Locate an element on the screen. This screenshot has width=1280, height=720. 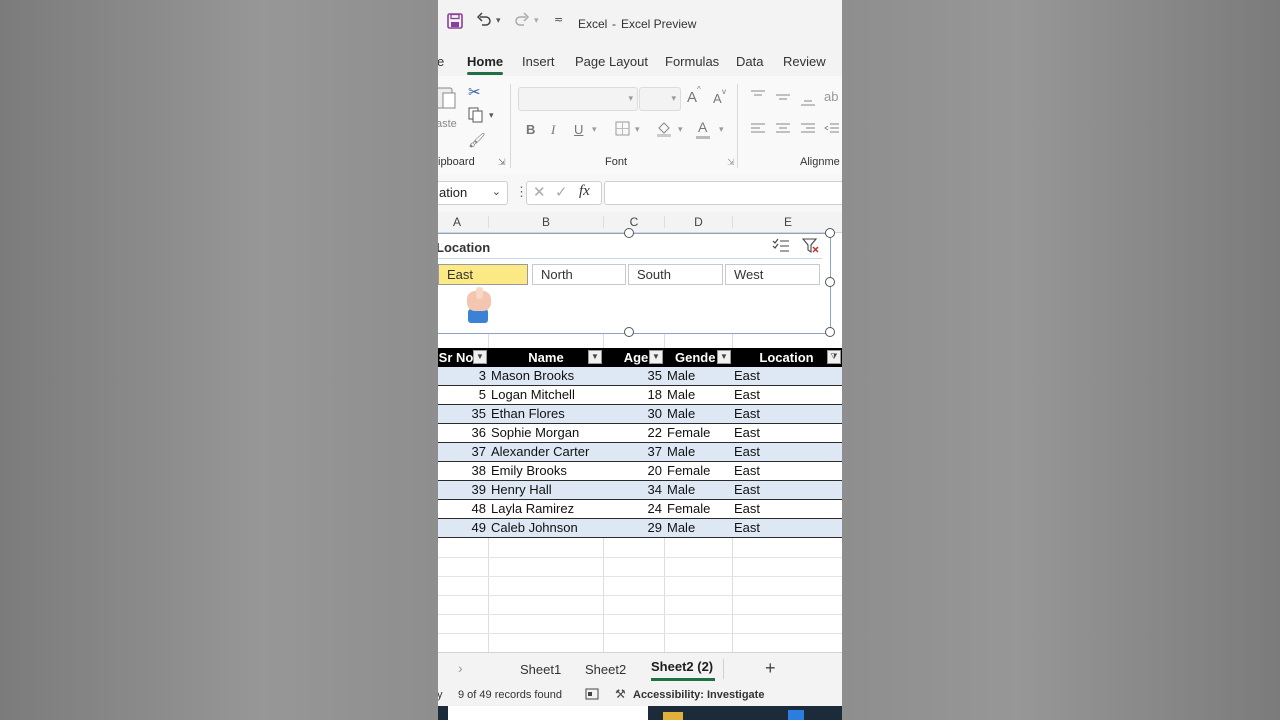
cell-name: Alexander Carter is located at coordinates (547, 452).